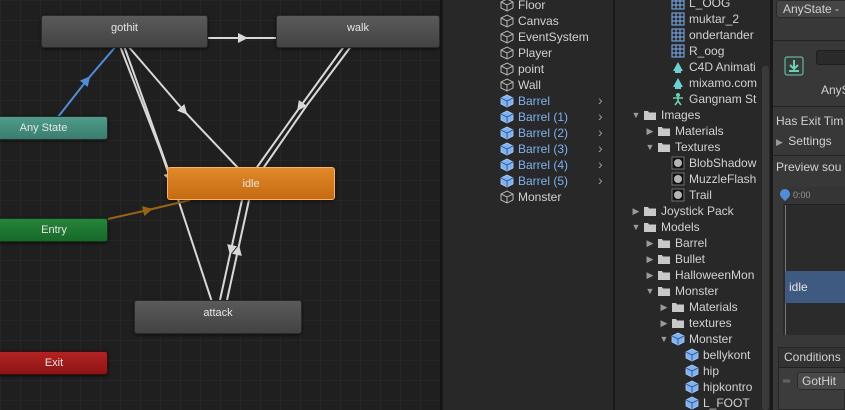 Image resolution: width=845 pixels, height=410 pixels. Describe the element at coordinates (528, 116) in the screenshot. I see `hierarchy-item: Barrel (1) ›` at that location.